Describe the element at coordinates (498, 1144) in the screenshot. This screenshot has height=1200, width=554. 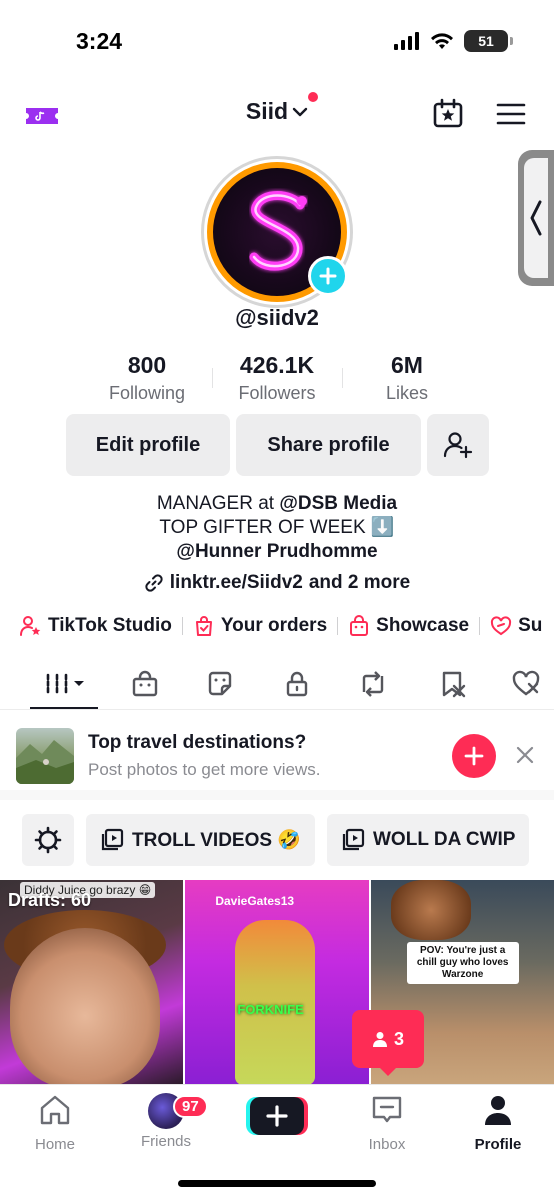
I see `nav-label: Profile` at that location.